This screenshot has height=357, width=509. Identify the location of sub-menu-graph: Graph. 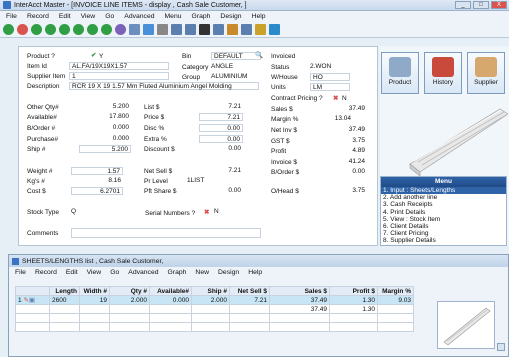
(177, 272).